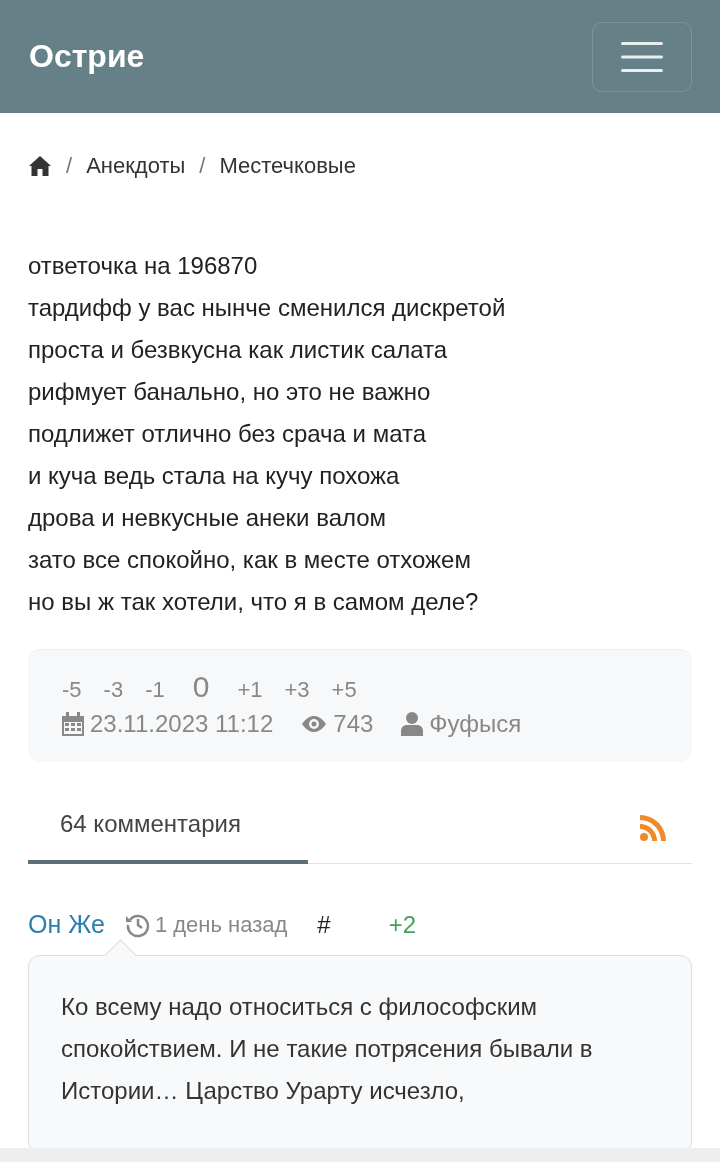 Image resolution: width=720 pixels, height=1162 pixels. I want to click on comment-score: +2, so click(402, 924).